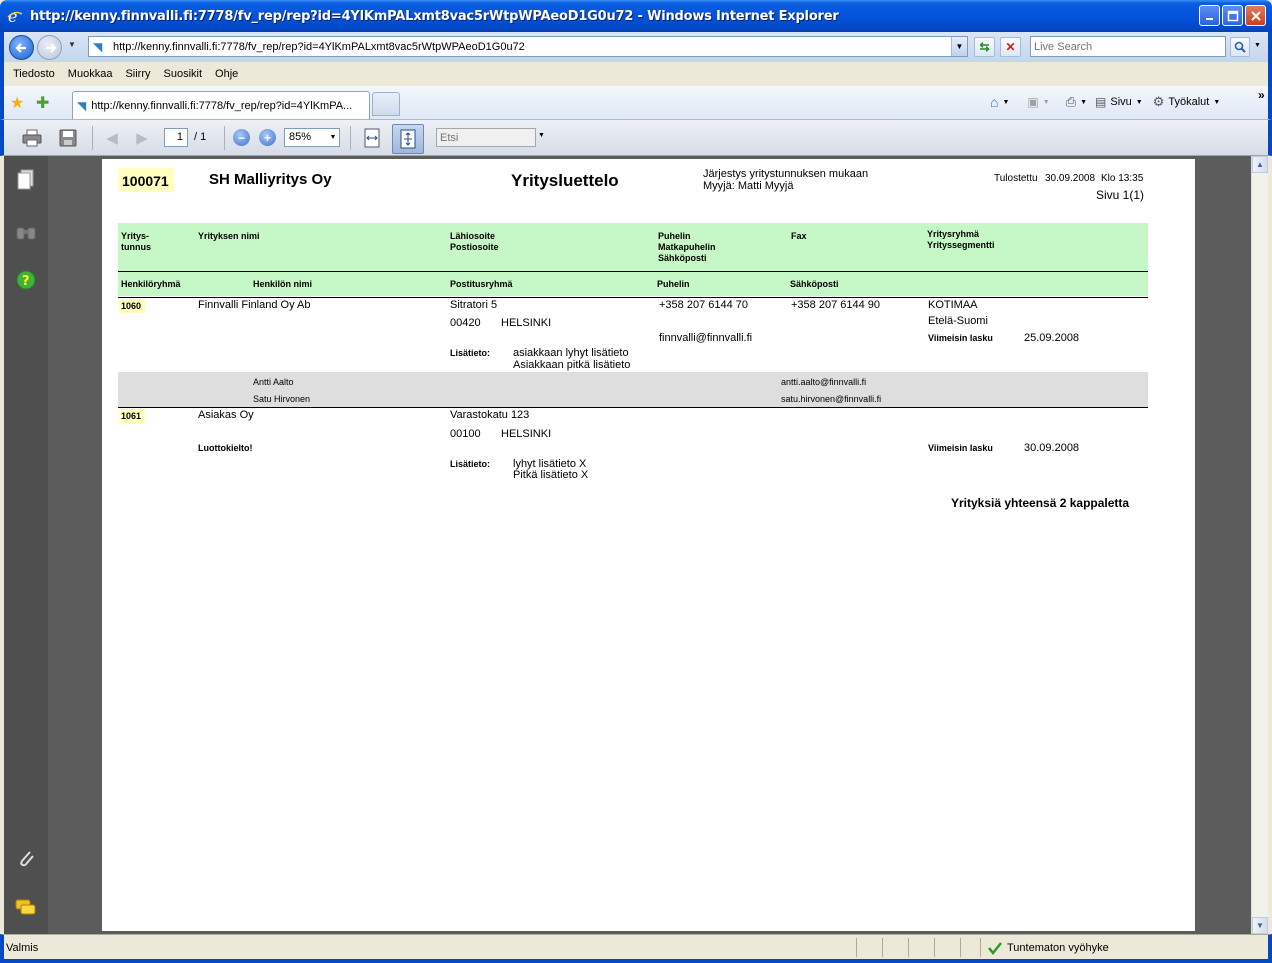 The width and height of the screenshot is (1272, 963). Describe the element at coordinates (748, 186) in the screenshot. I see `seller-info: Myyjä: Matti Myyjä` at that location.